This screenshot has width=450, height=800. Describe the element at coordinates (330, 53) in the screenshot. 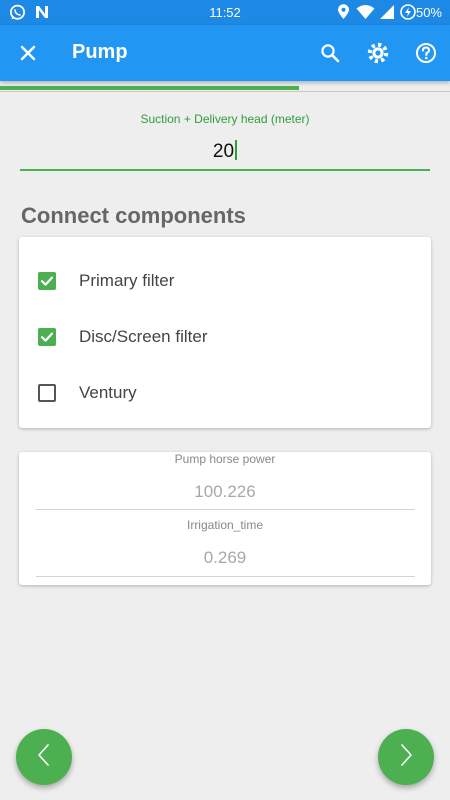

I see `search-icon` at that location.